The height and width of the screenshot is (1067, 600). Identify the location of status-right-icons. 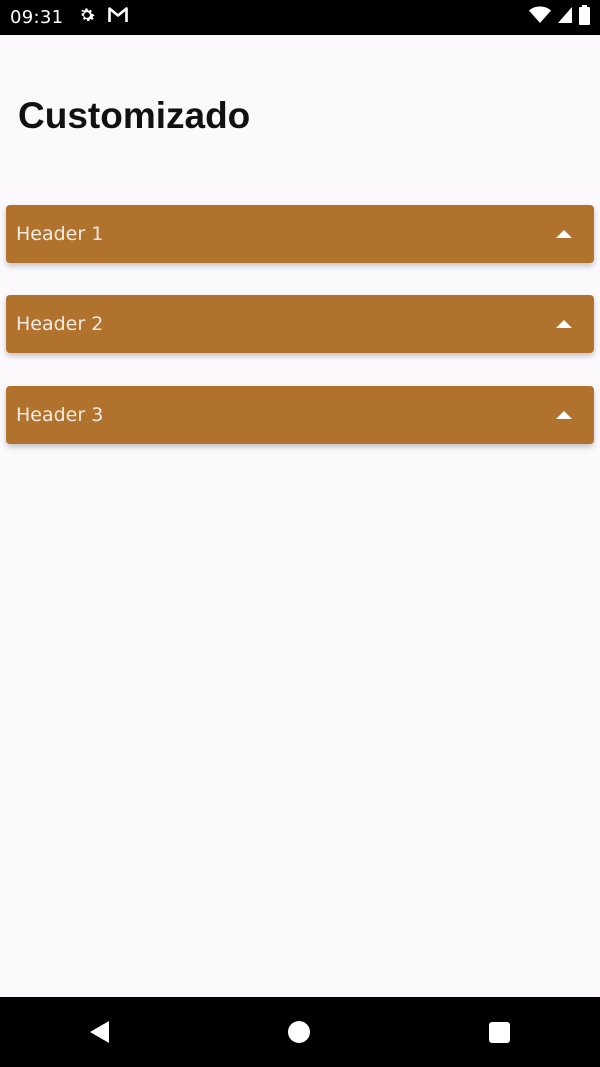
(559, 17).